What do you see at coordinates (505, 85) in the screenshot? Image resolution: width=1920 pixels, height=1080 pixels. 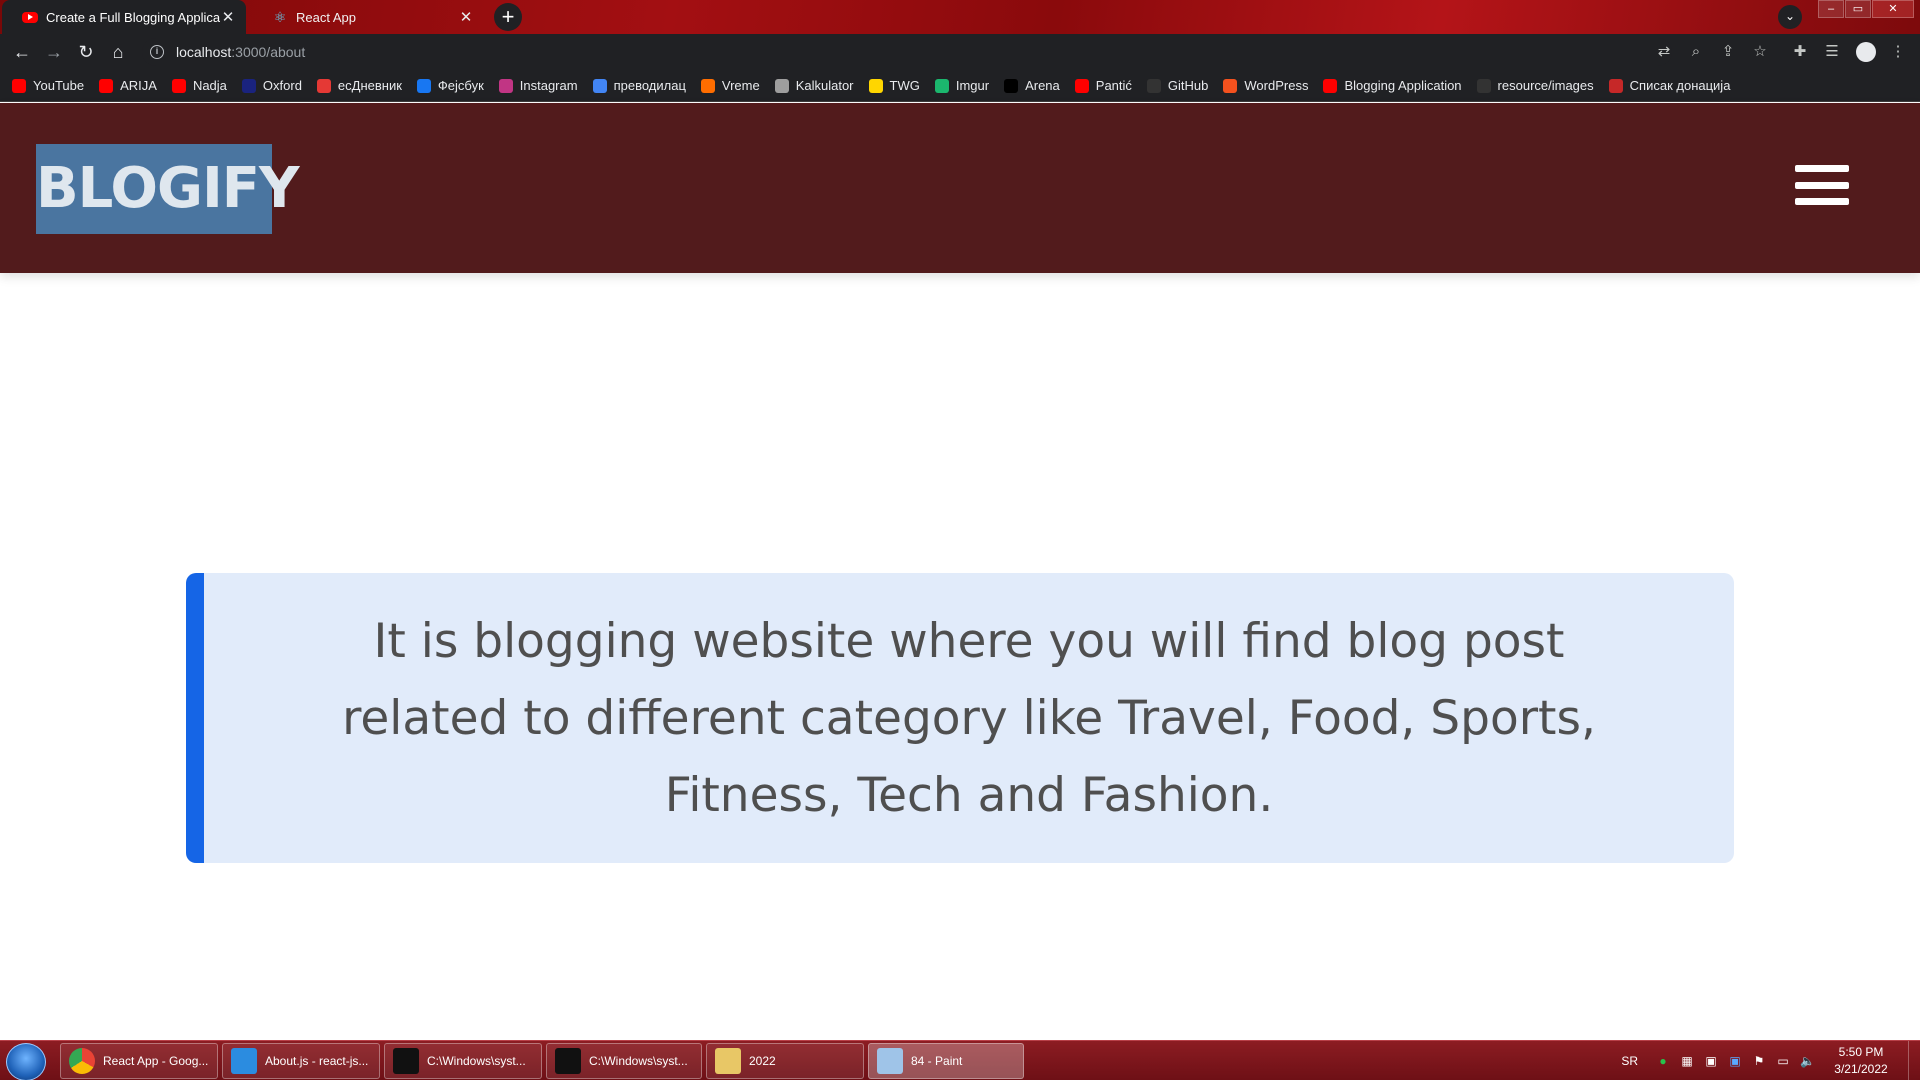 I see `instagram-icon` at bounding box center [505, 85].